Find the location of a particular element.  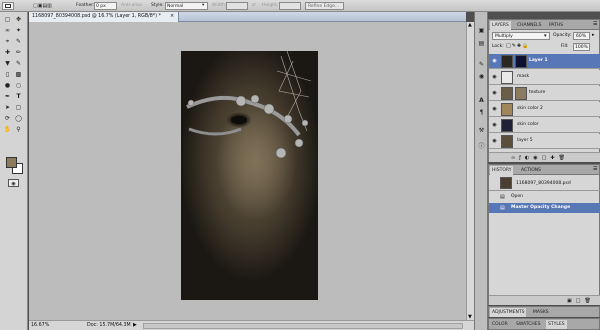

foreground-color-swatch is located at coordinates (11, 162).